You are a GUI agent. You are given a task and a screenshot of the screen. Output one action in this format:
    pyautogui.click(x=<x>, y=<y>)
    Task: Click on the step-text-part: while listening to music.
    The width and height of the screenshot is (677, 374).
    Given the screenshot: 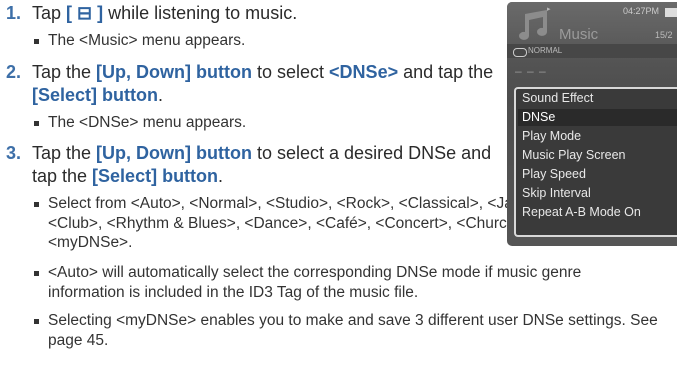 What is the action you would take?
    pyautogui.click(x=200, y=13)
    